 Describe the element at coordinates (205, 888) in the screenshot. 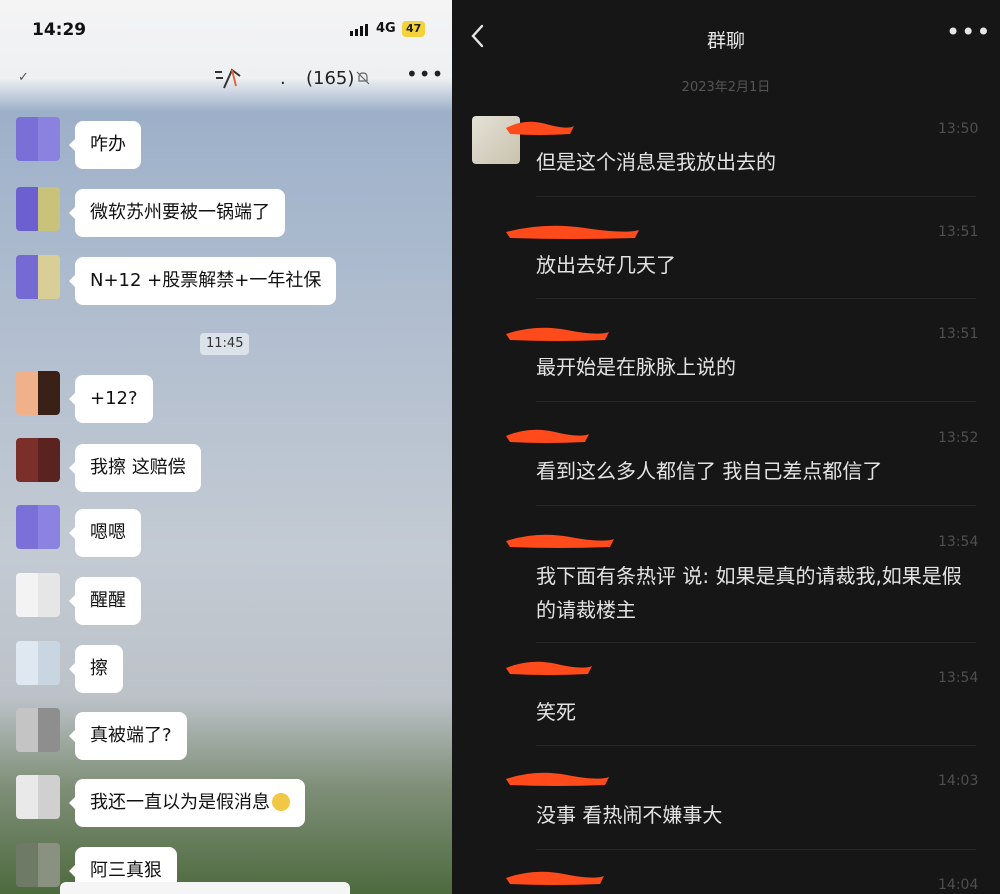

I see `message-input` at that location.